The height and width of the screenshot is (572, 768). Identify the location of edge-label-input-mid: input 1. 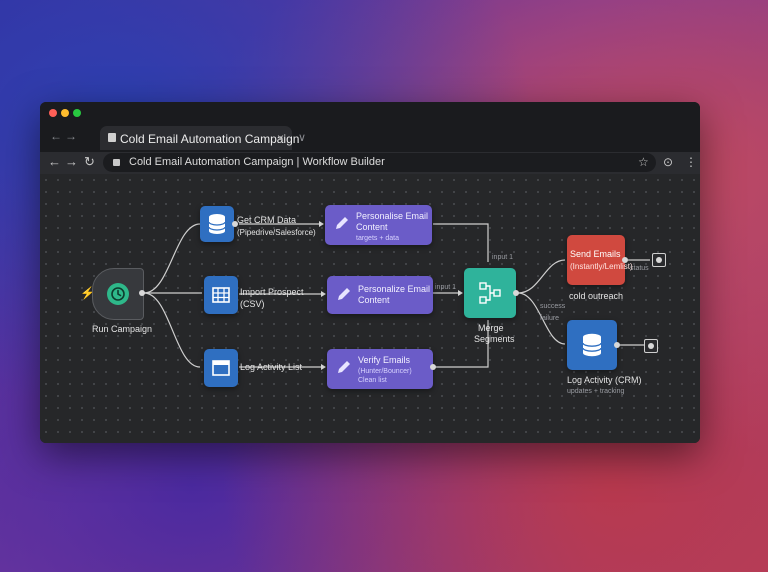
(446, 287).